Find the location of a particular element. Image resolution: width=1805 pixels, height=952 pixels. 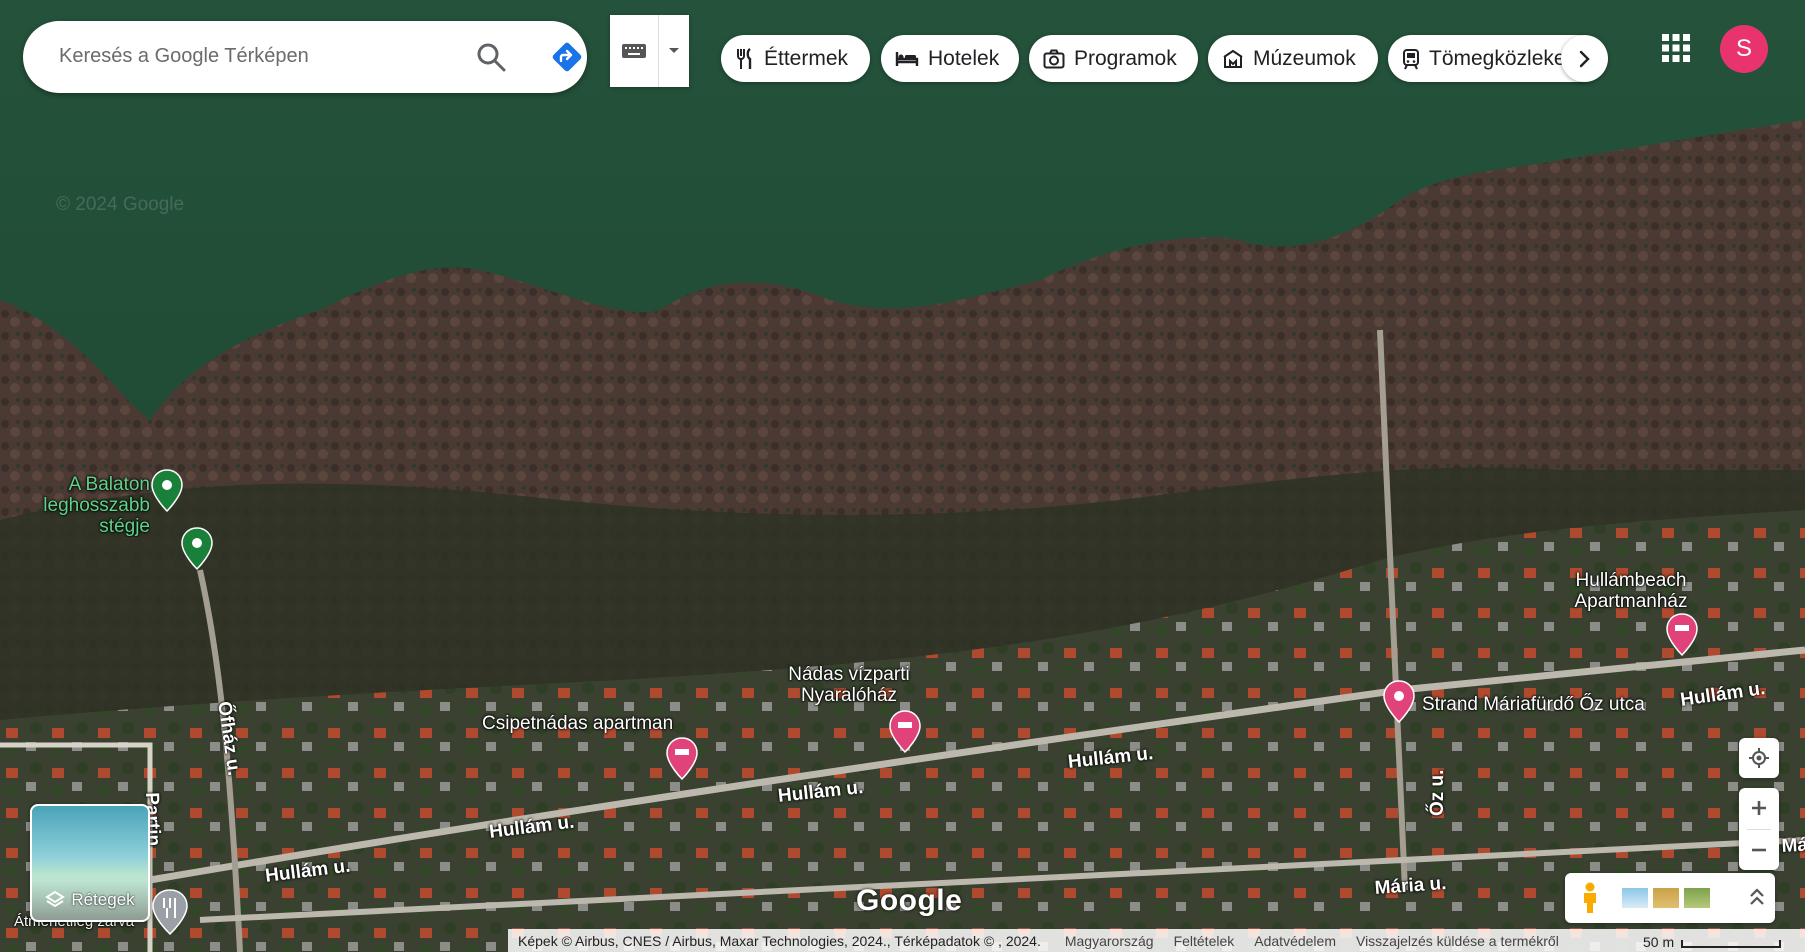

zoom-control is located at coordinates (1759, 829).